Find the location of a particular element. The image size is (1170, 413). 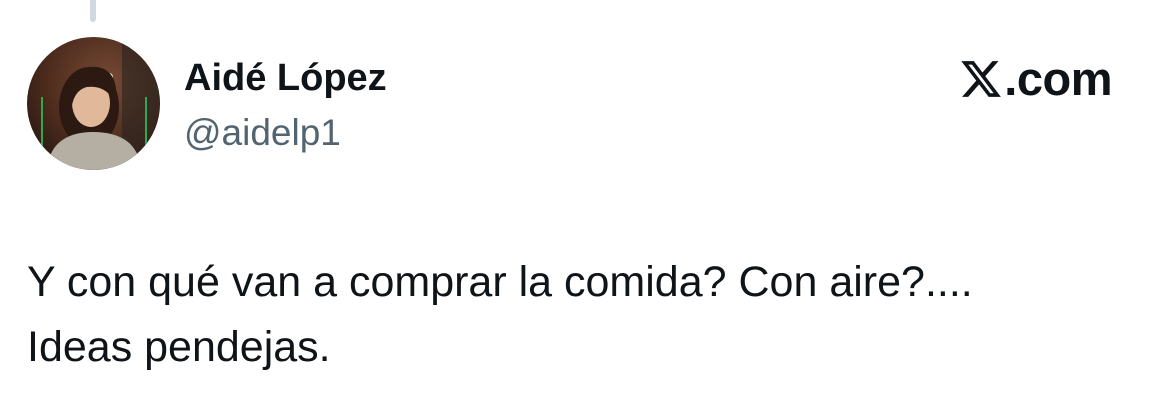

avatar is located at coordinates (93, 103).